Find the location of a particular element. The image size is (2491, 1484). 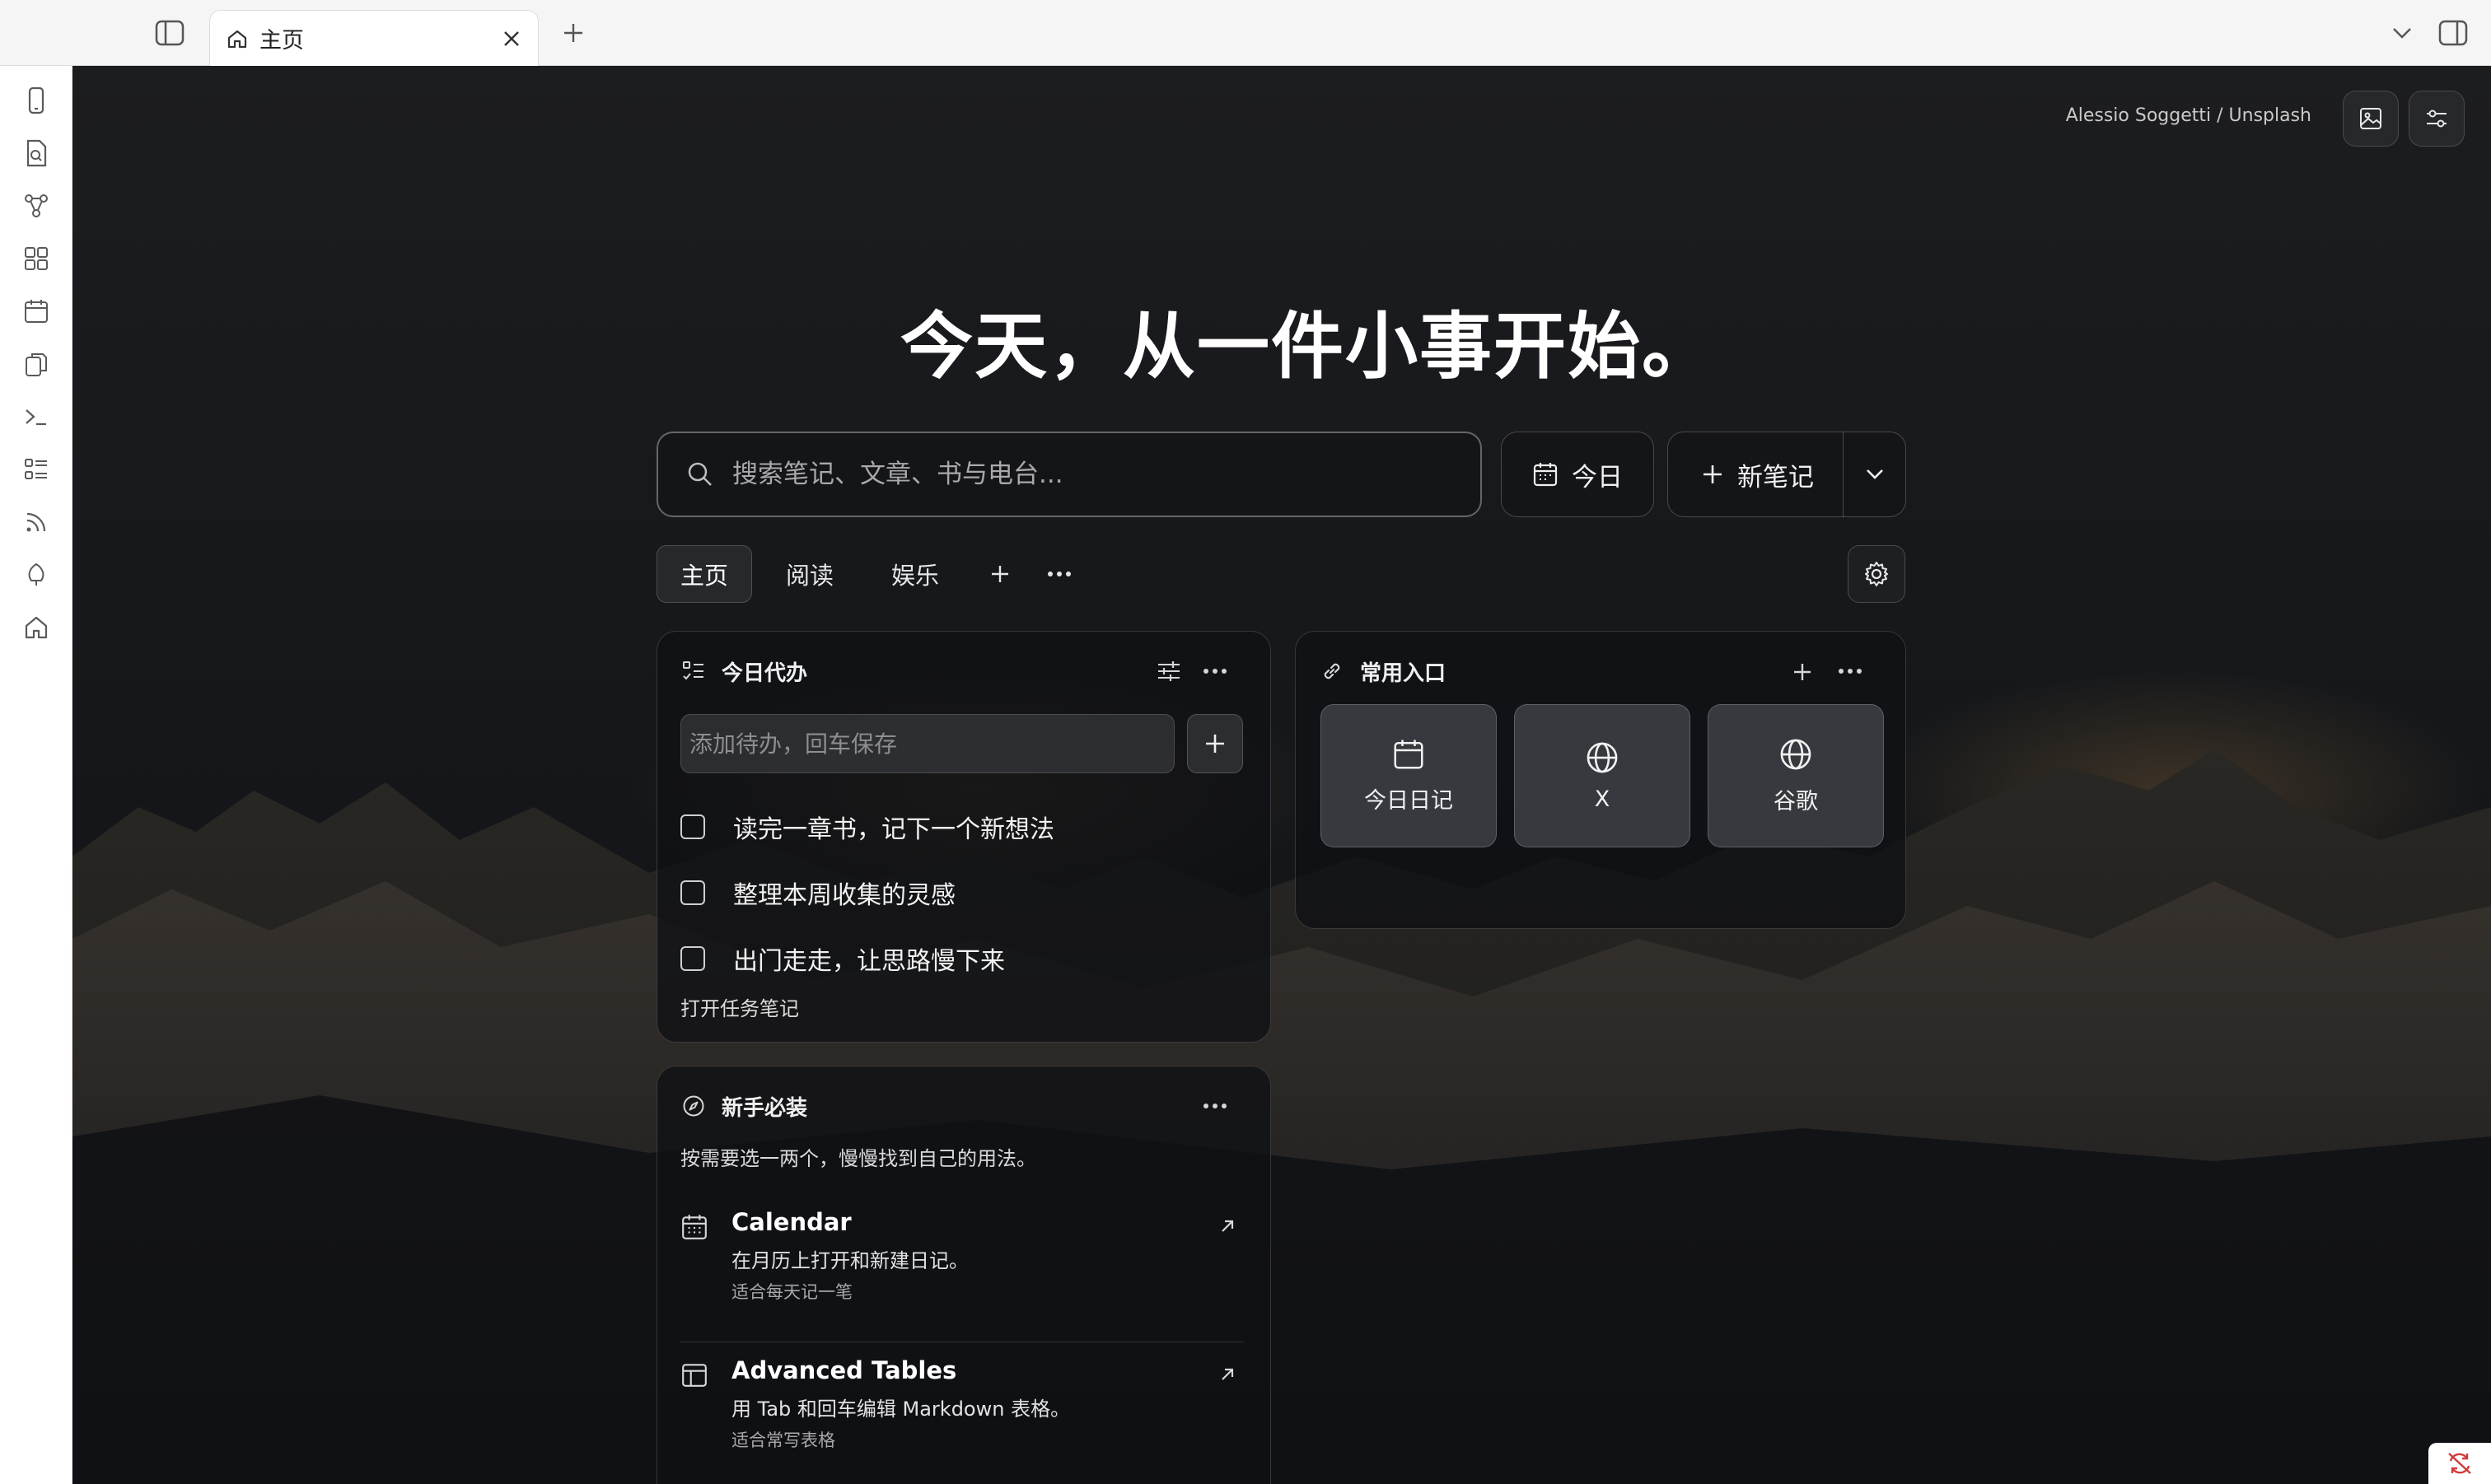

today-label: 今日 is located at coordinates (1597, 477).